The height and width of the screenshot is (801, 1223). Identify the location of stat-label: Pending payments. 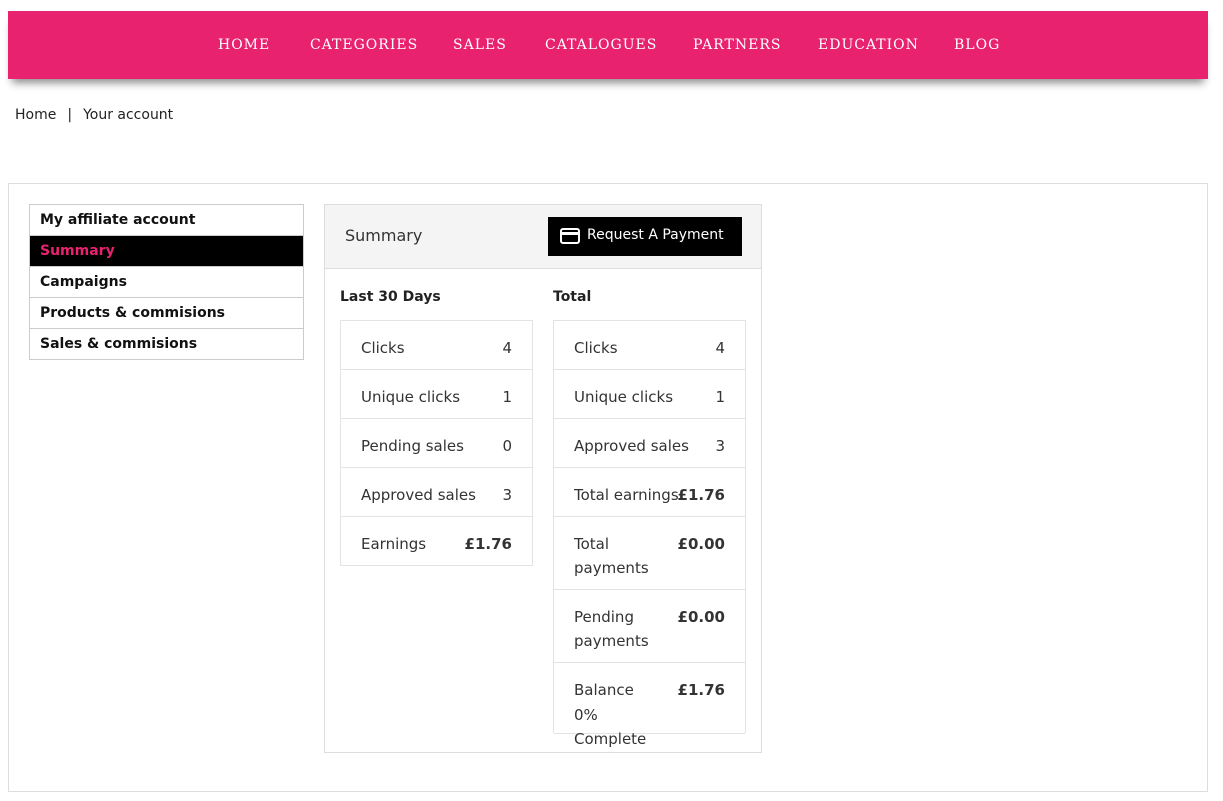
(611, 629).